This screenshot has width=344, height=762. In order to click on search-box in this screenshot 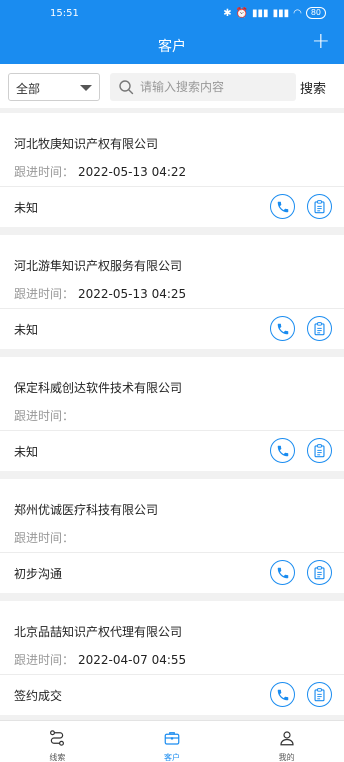, I will do `click(203, 87)`.